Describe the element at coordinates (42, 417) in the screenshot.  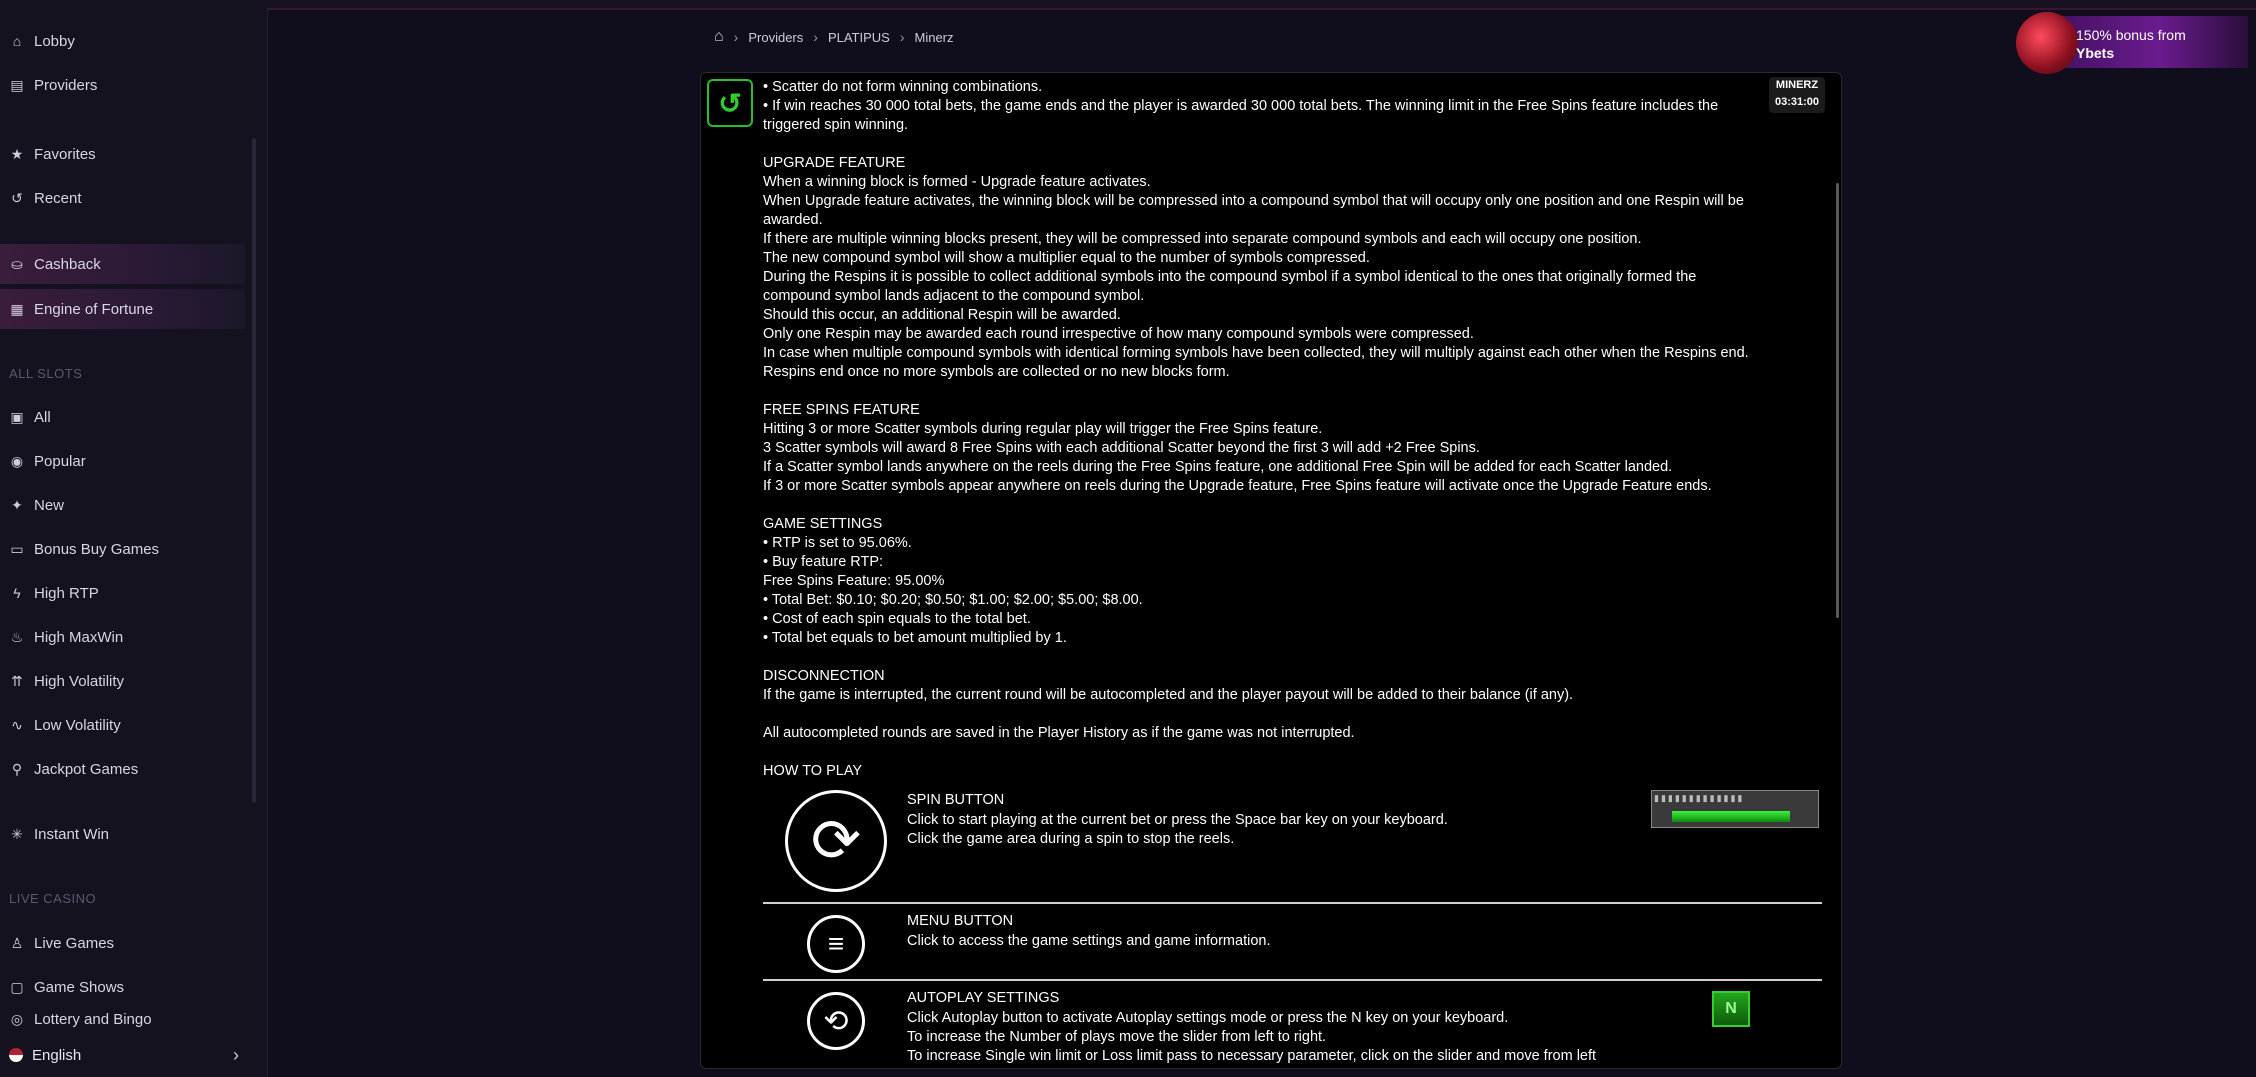
I see `sidebar-item-label: All` at that location.